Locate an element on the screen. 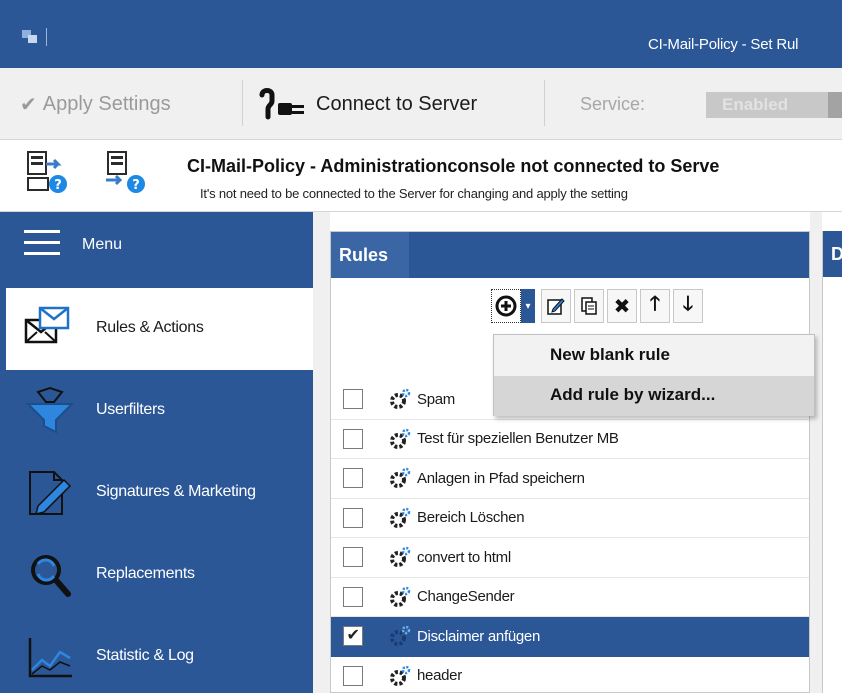  menu-label: Menu is located at coordinates (102, 244).